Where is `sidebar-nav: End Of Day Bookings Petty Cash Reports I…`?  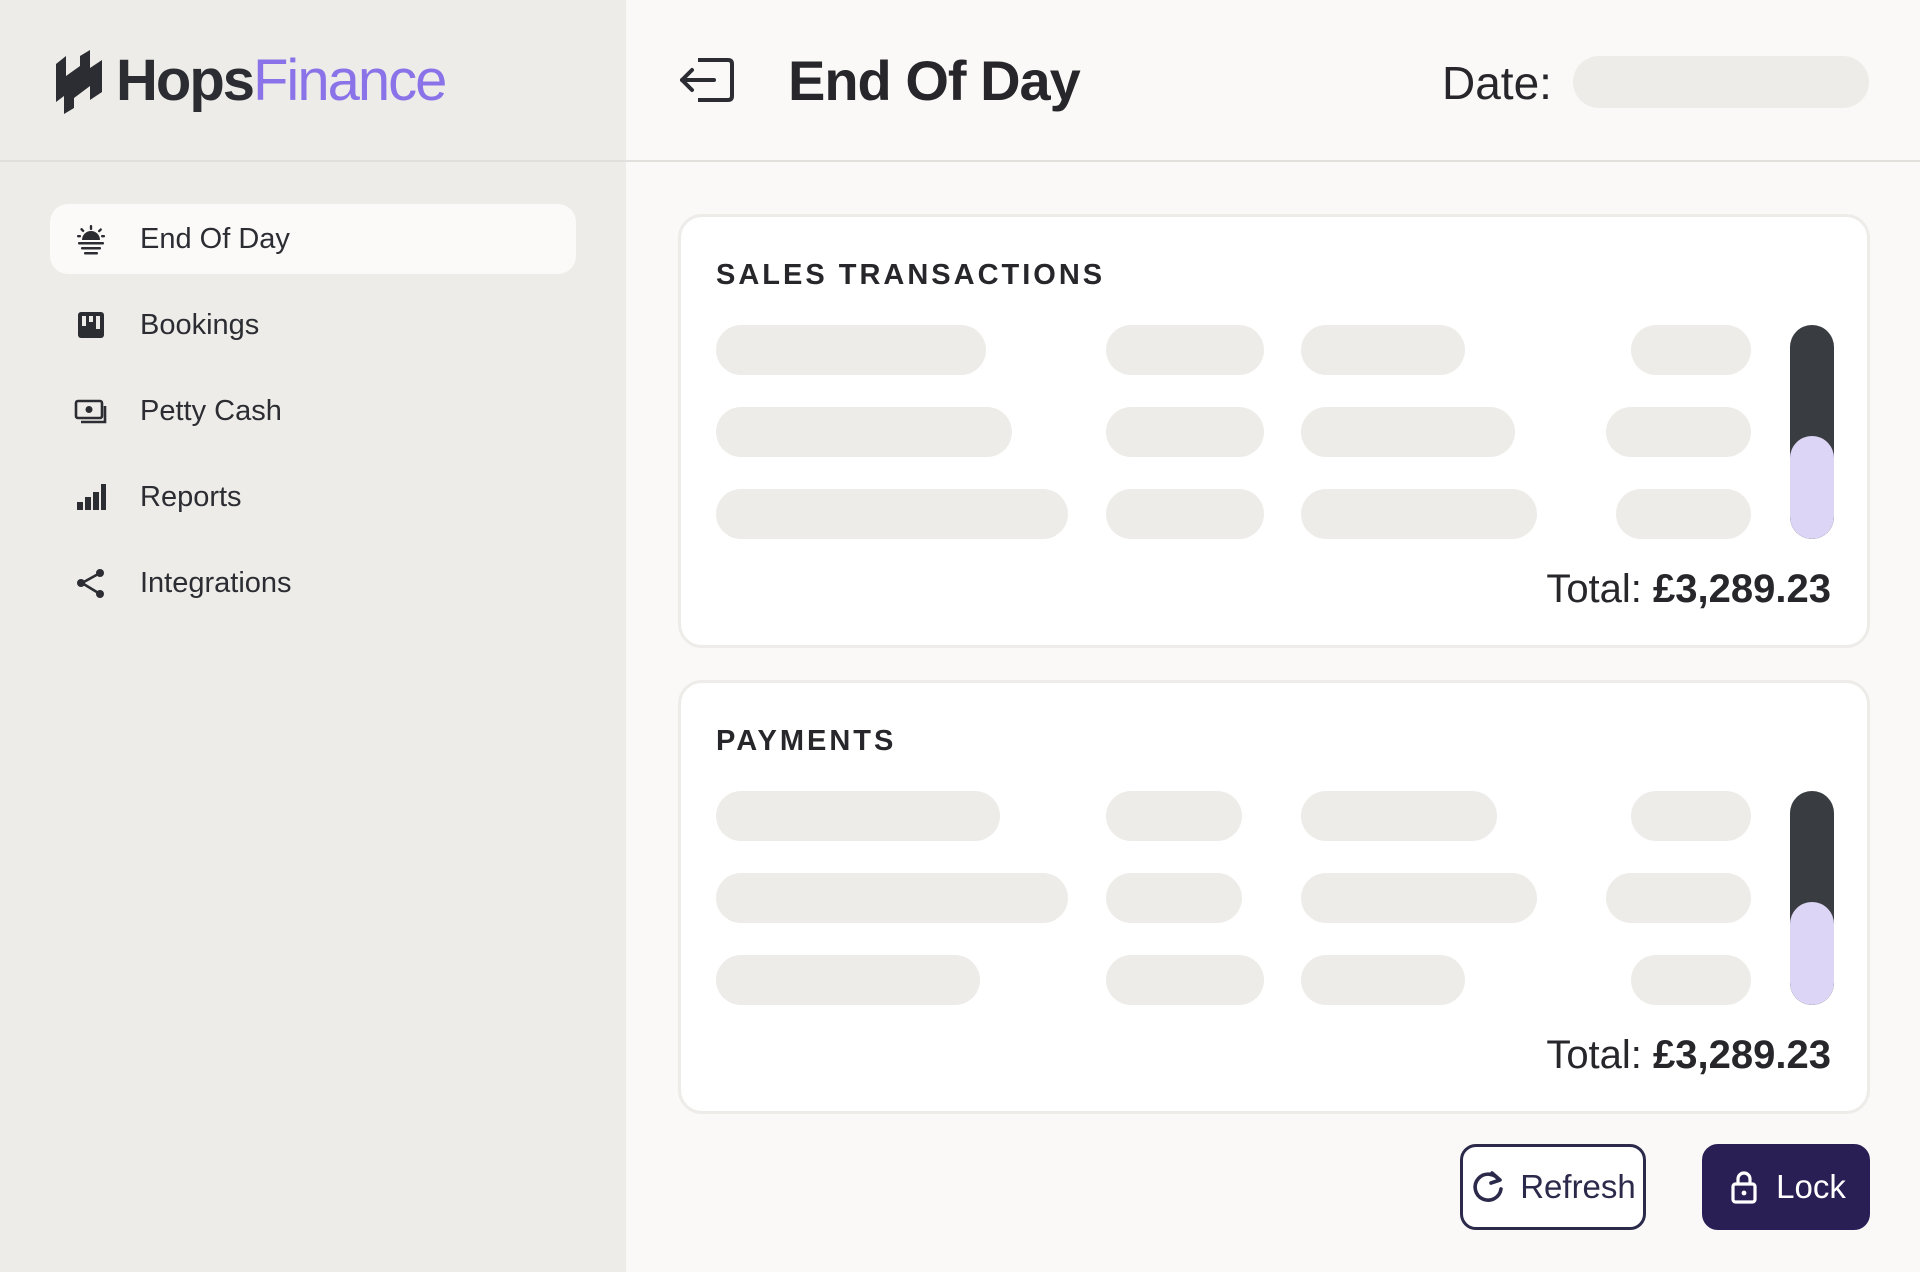
sidebar-nav: End Of Day Bookings Petty Cash Reports I… is located at coordinates (313, 419).